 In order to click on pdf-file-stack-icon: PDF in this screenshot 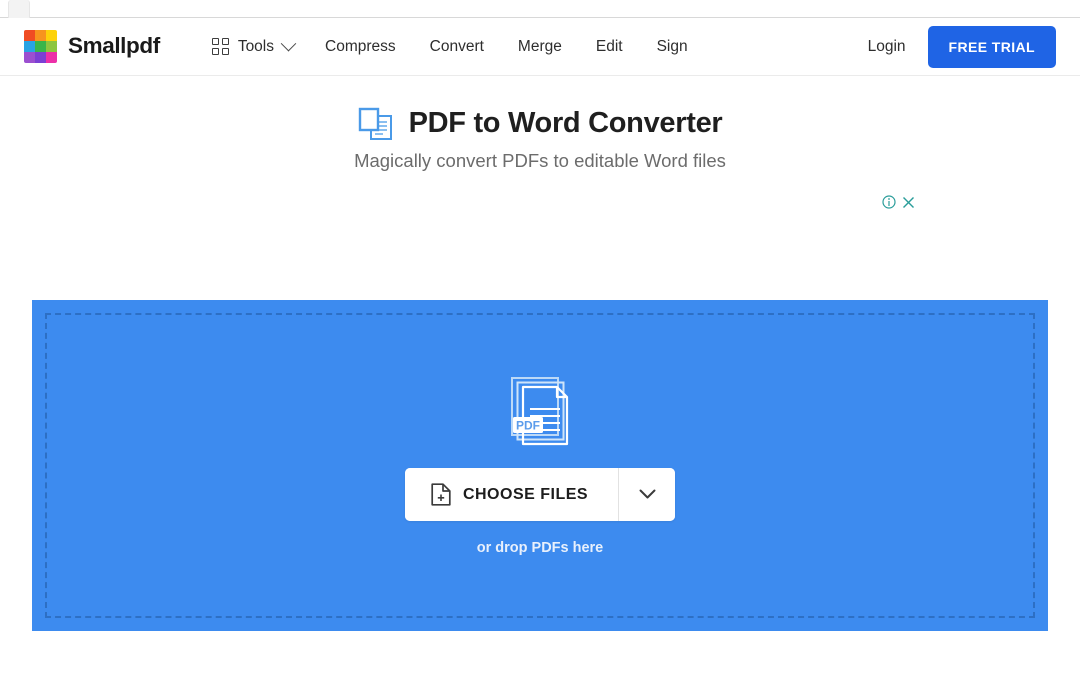, I will do `click(540, 411)`.